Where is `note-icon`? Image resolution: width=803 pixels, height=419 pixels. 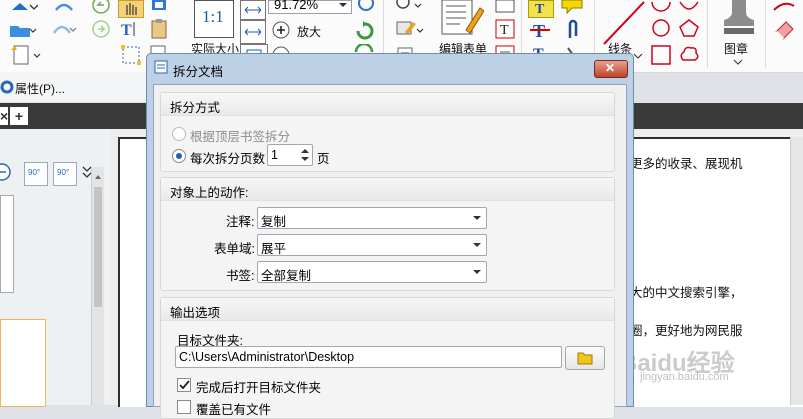 note-icon is located at coordinates (572, 7).